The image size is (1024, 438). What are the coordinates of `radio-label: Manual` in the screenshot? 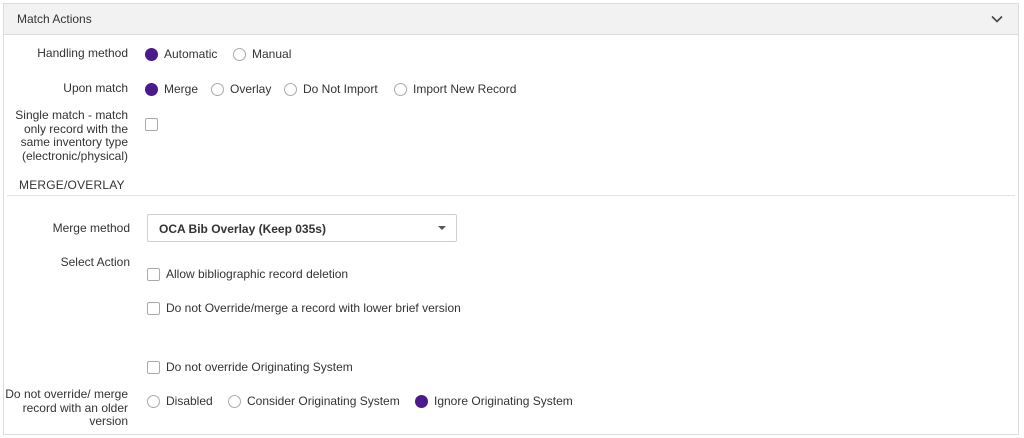 It's located at (272, 54).